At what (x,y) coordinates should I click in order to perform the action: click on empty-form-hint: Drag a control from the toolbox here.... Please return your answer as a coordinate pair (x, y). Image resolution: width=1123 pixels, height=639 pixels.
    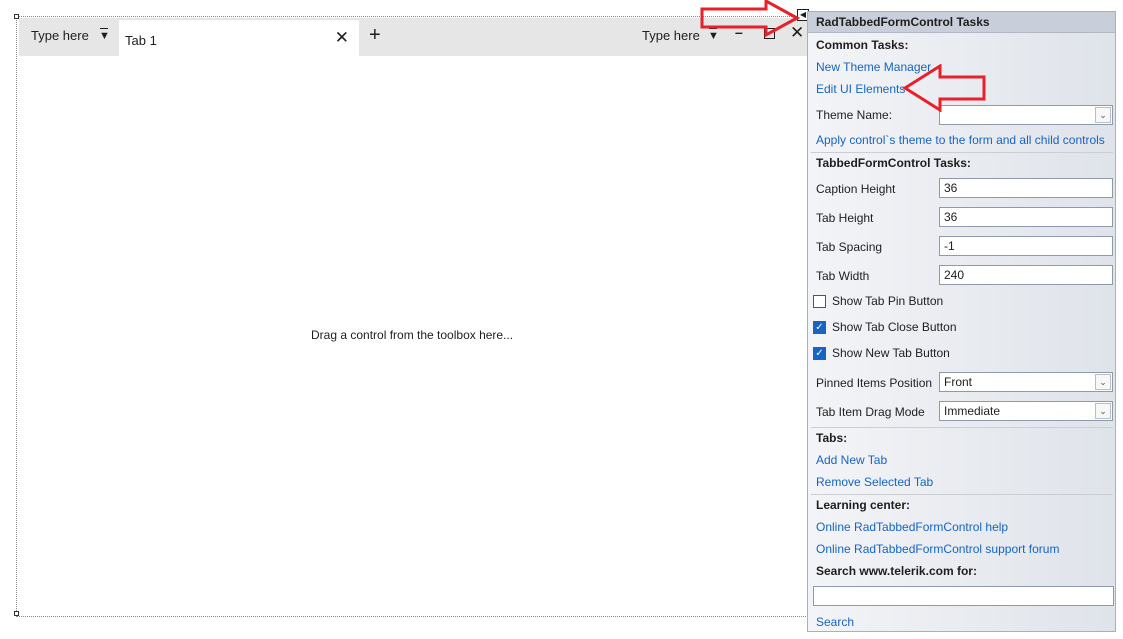
    Looking at the image, I should click on (412, 335).